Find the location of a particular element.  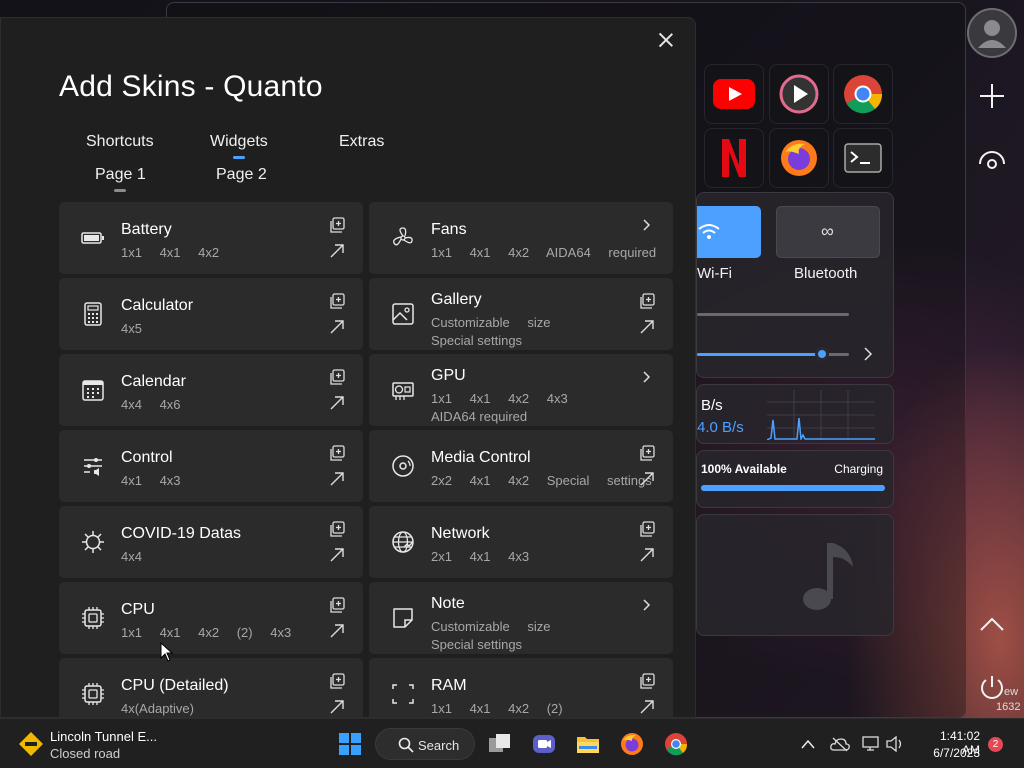

tab-shortcuts: Shortcuts is located at coordinates (120, 142).